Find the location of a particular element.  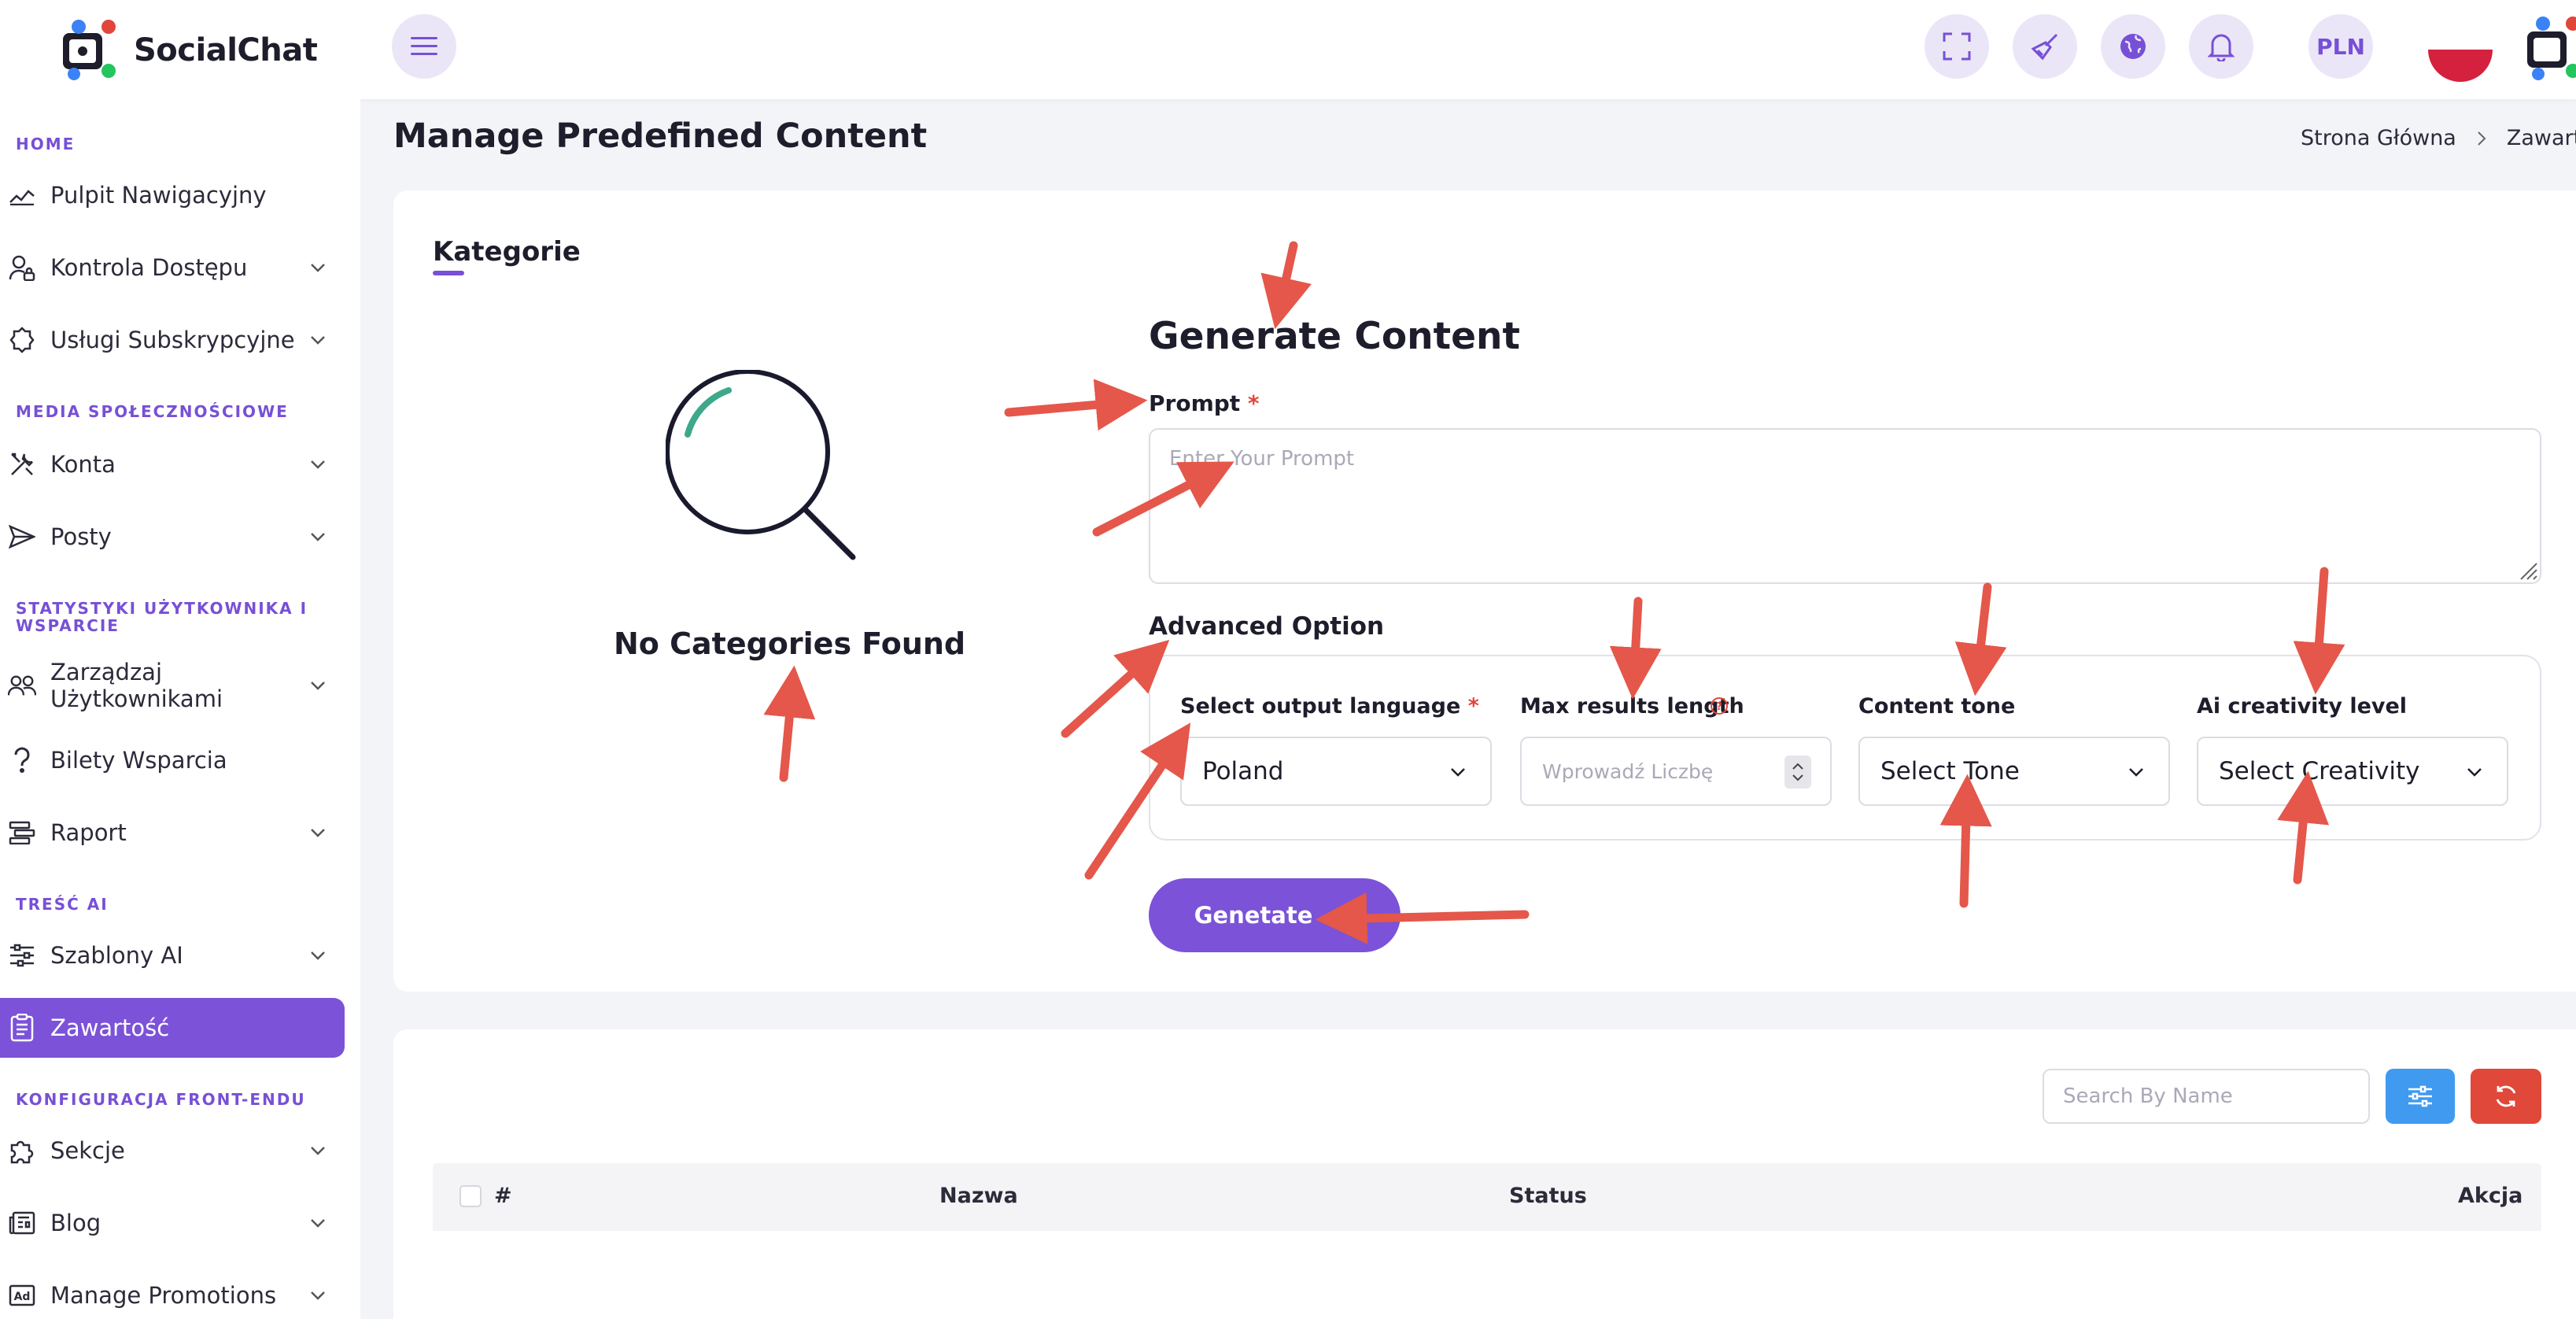

prompt-textarea: Enter Your Prompt is located at coordinates (1845, 506).